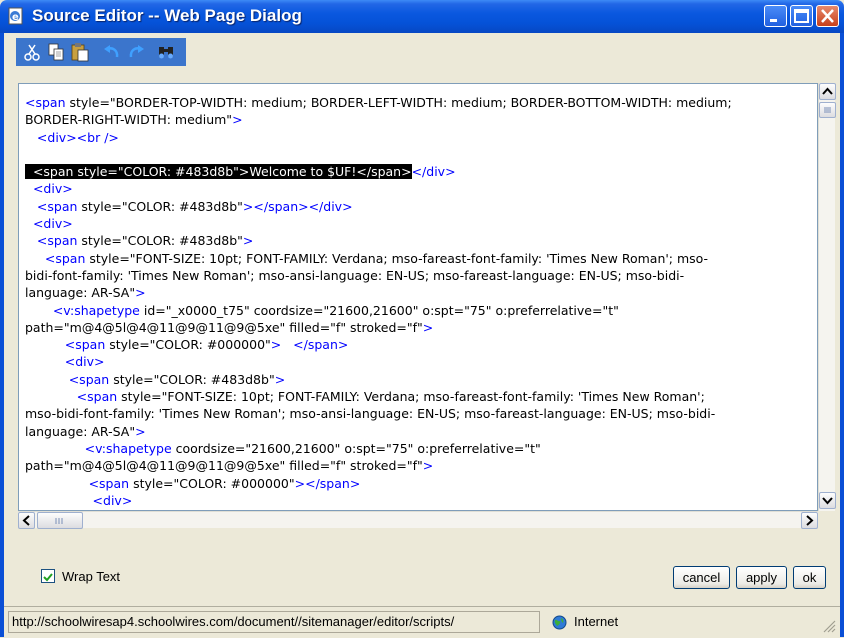 This screenshot has width=844, height=638. I want to click on svg-text: e, so click(15, 17).